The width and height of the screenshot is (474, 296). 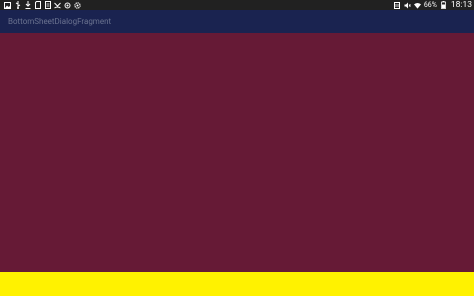 I want to click on settings-icon, so click(x=77, y=5).